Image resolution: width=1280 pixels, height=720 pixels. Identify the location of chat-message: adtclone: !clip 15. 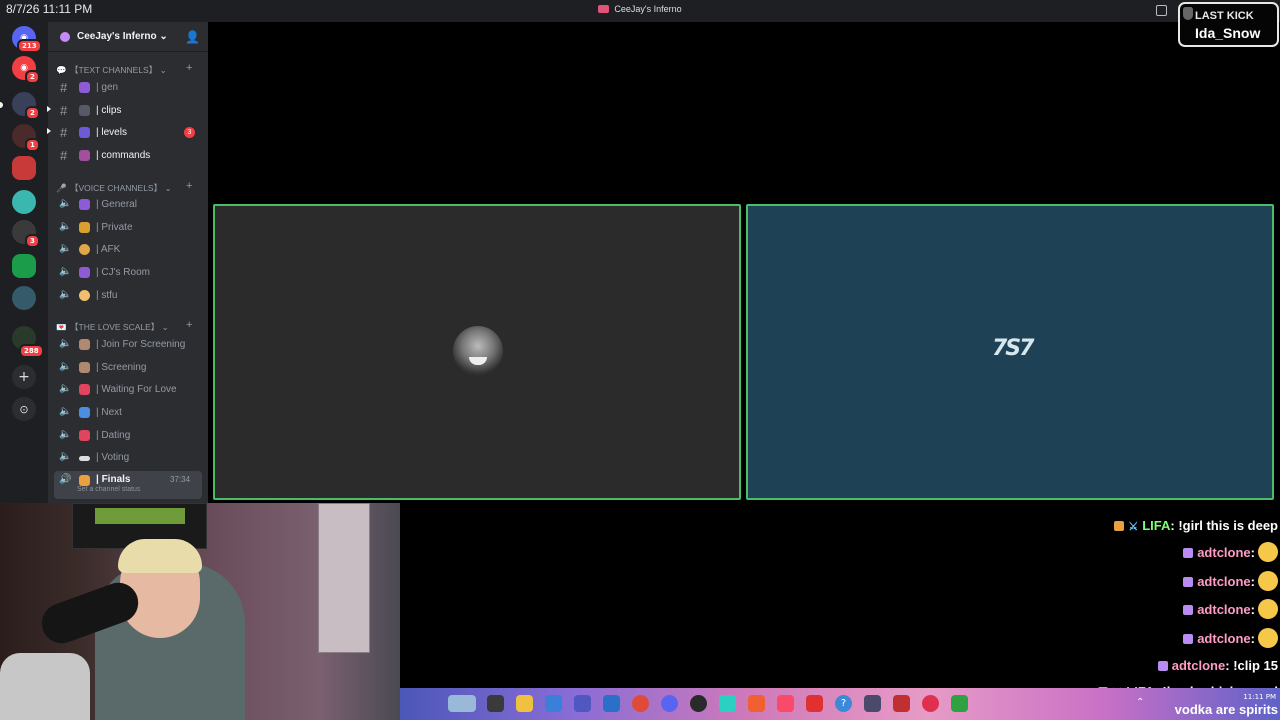
(1217, 669).